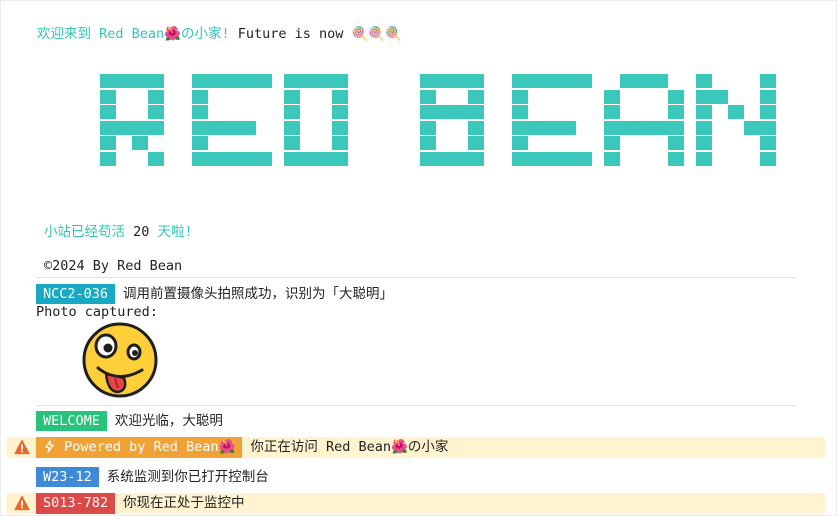 The height and width of the screenshot is (516, 837). Describe the element at coordinates (205, 34) in the screenshot. I see `welcome-suffix: の小家!` at that location.